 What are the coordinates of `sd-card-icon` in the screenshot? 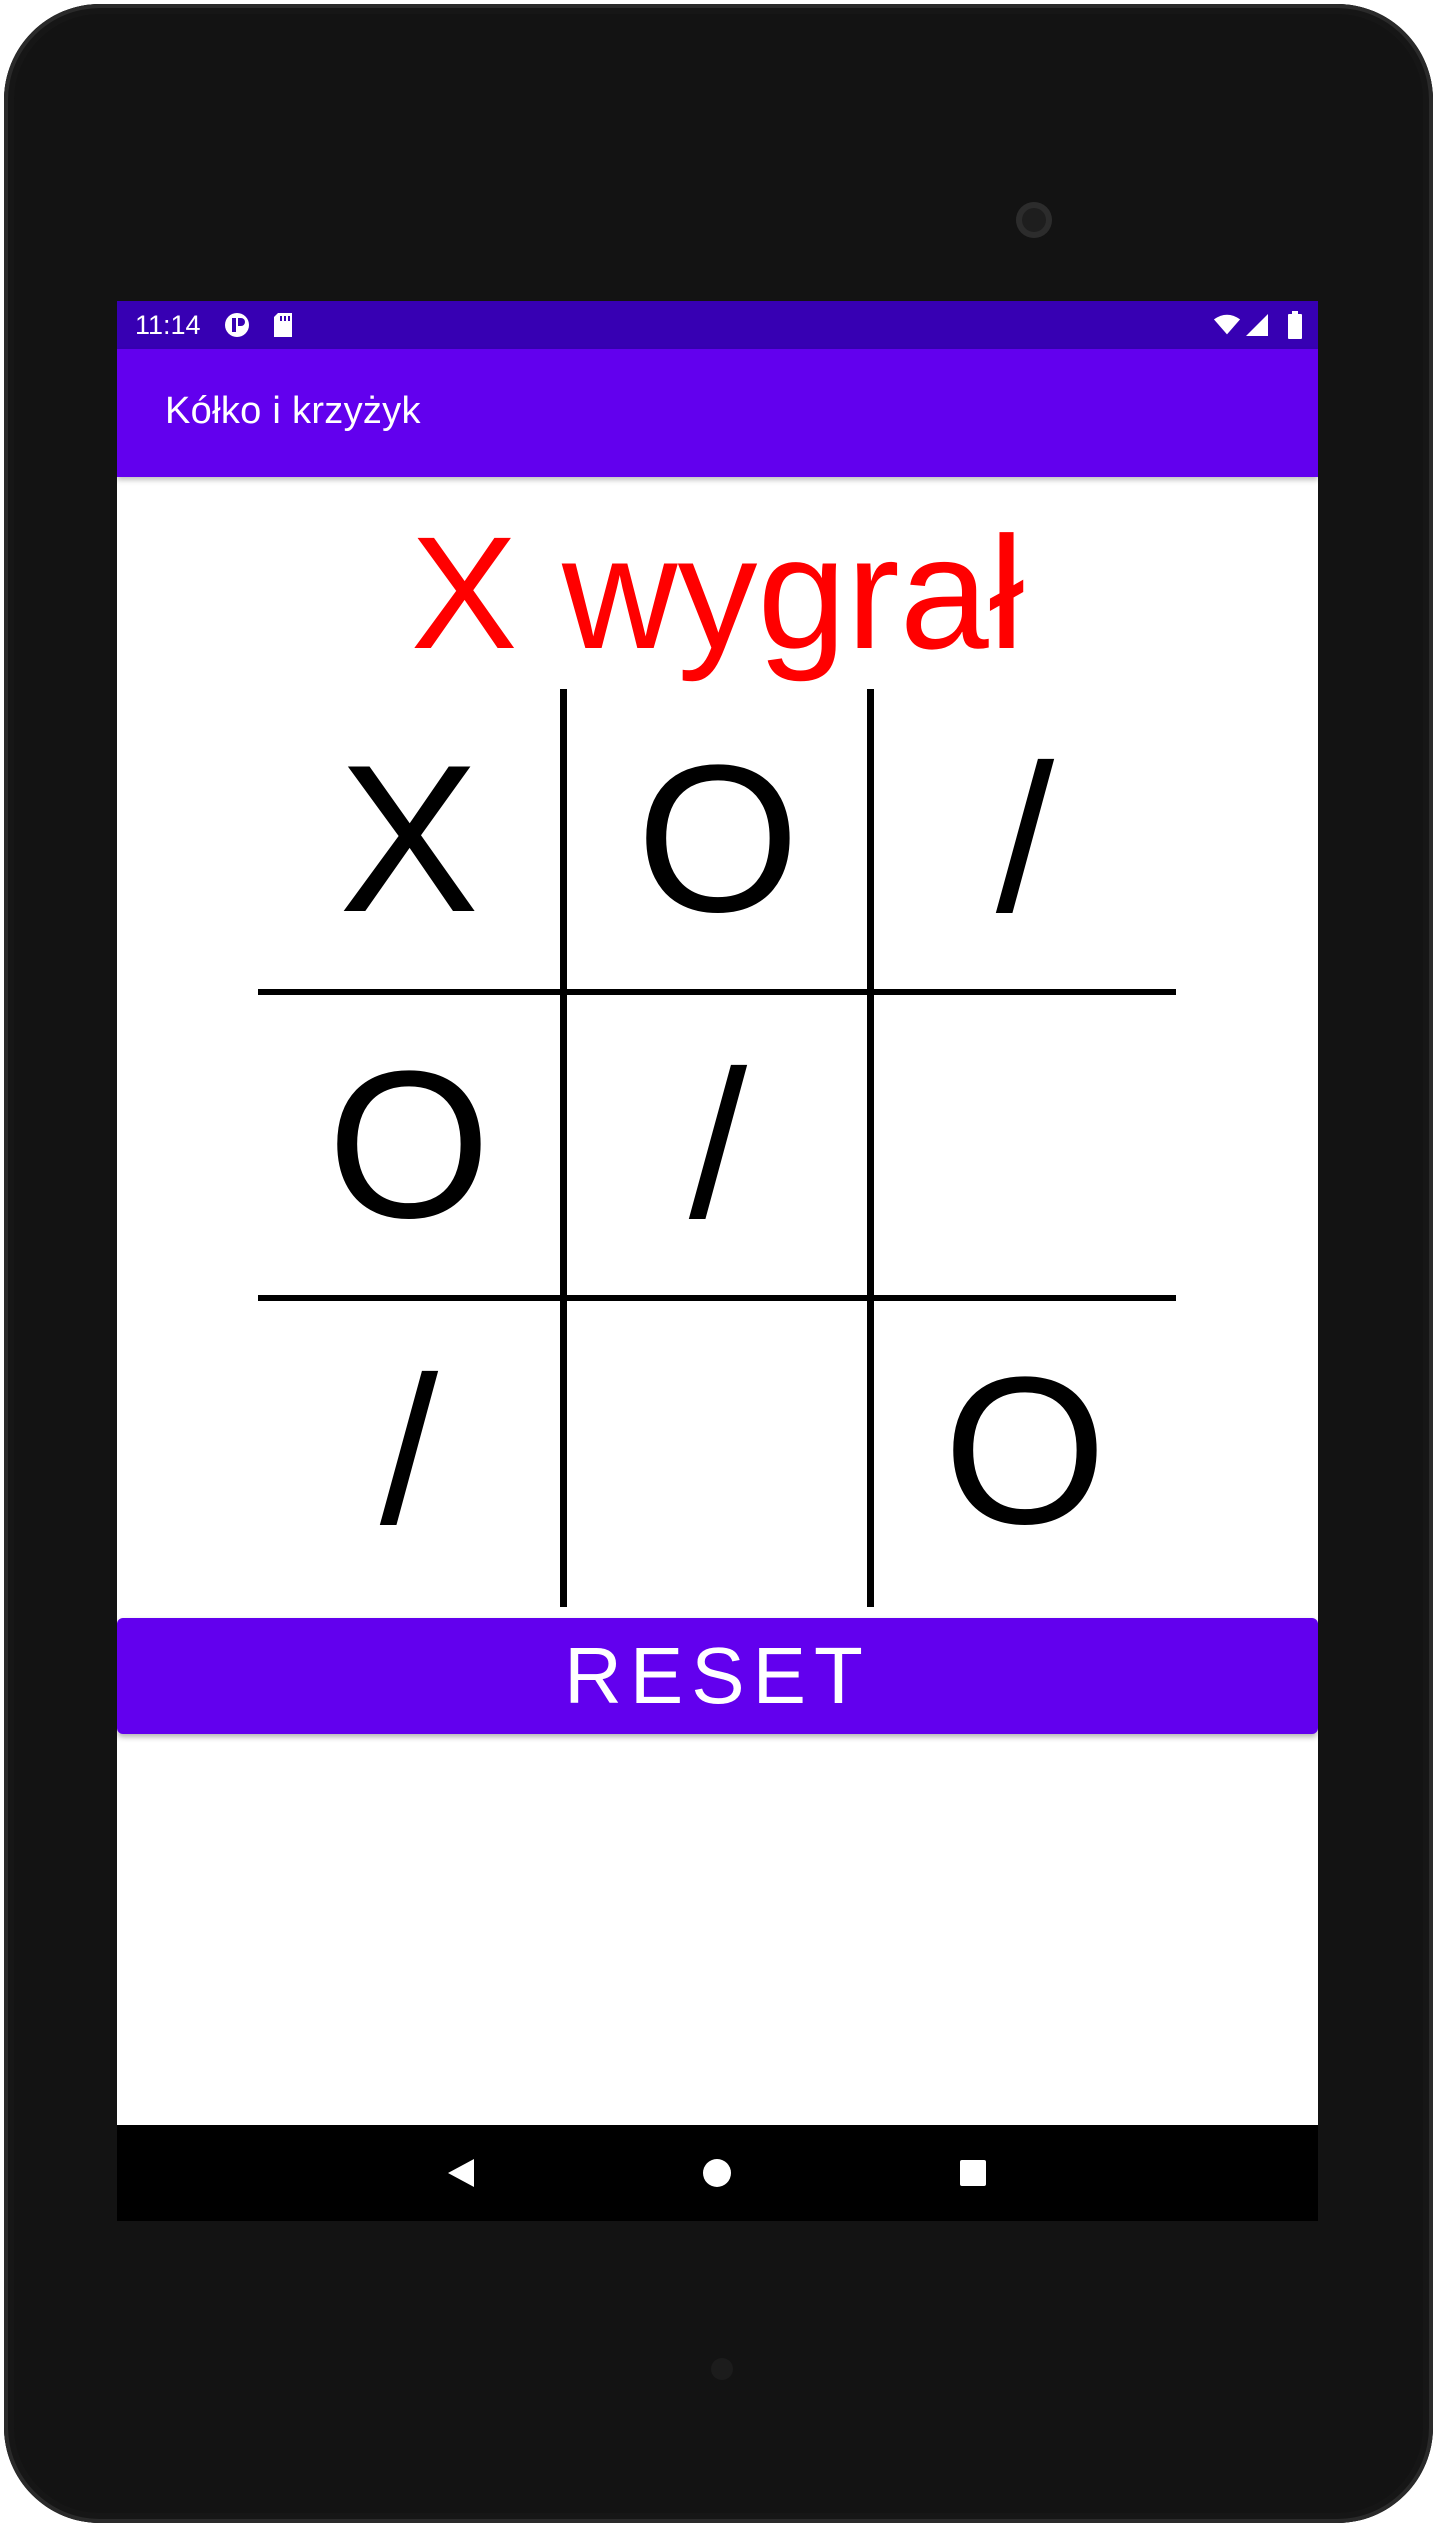 It's located at (283, 325).